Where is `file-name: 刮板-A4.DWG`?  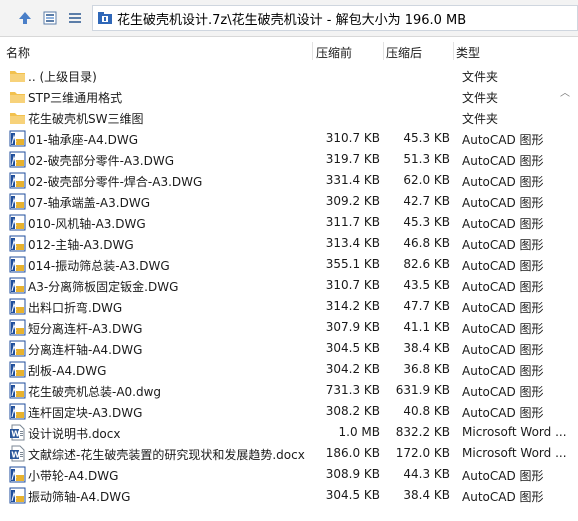 file-name: 刮板-A4.DWG is located at coordinates (67, 371).